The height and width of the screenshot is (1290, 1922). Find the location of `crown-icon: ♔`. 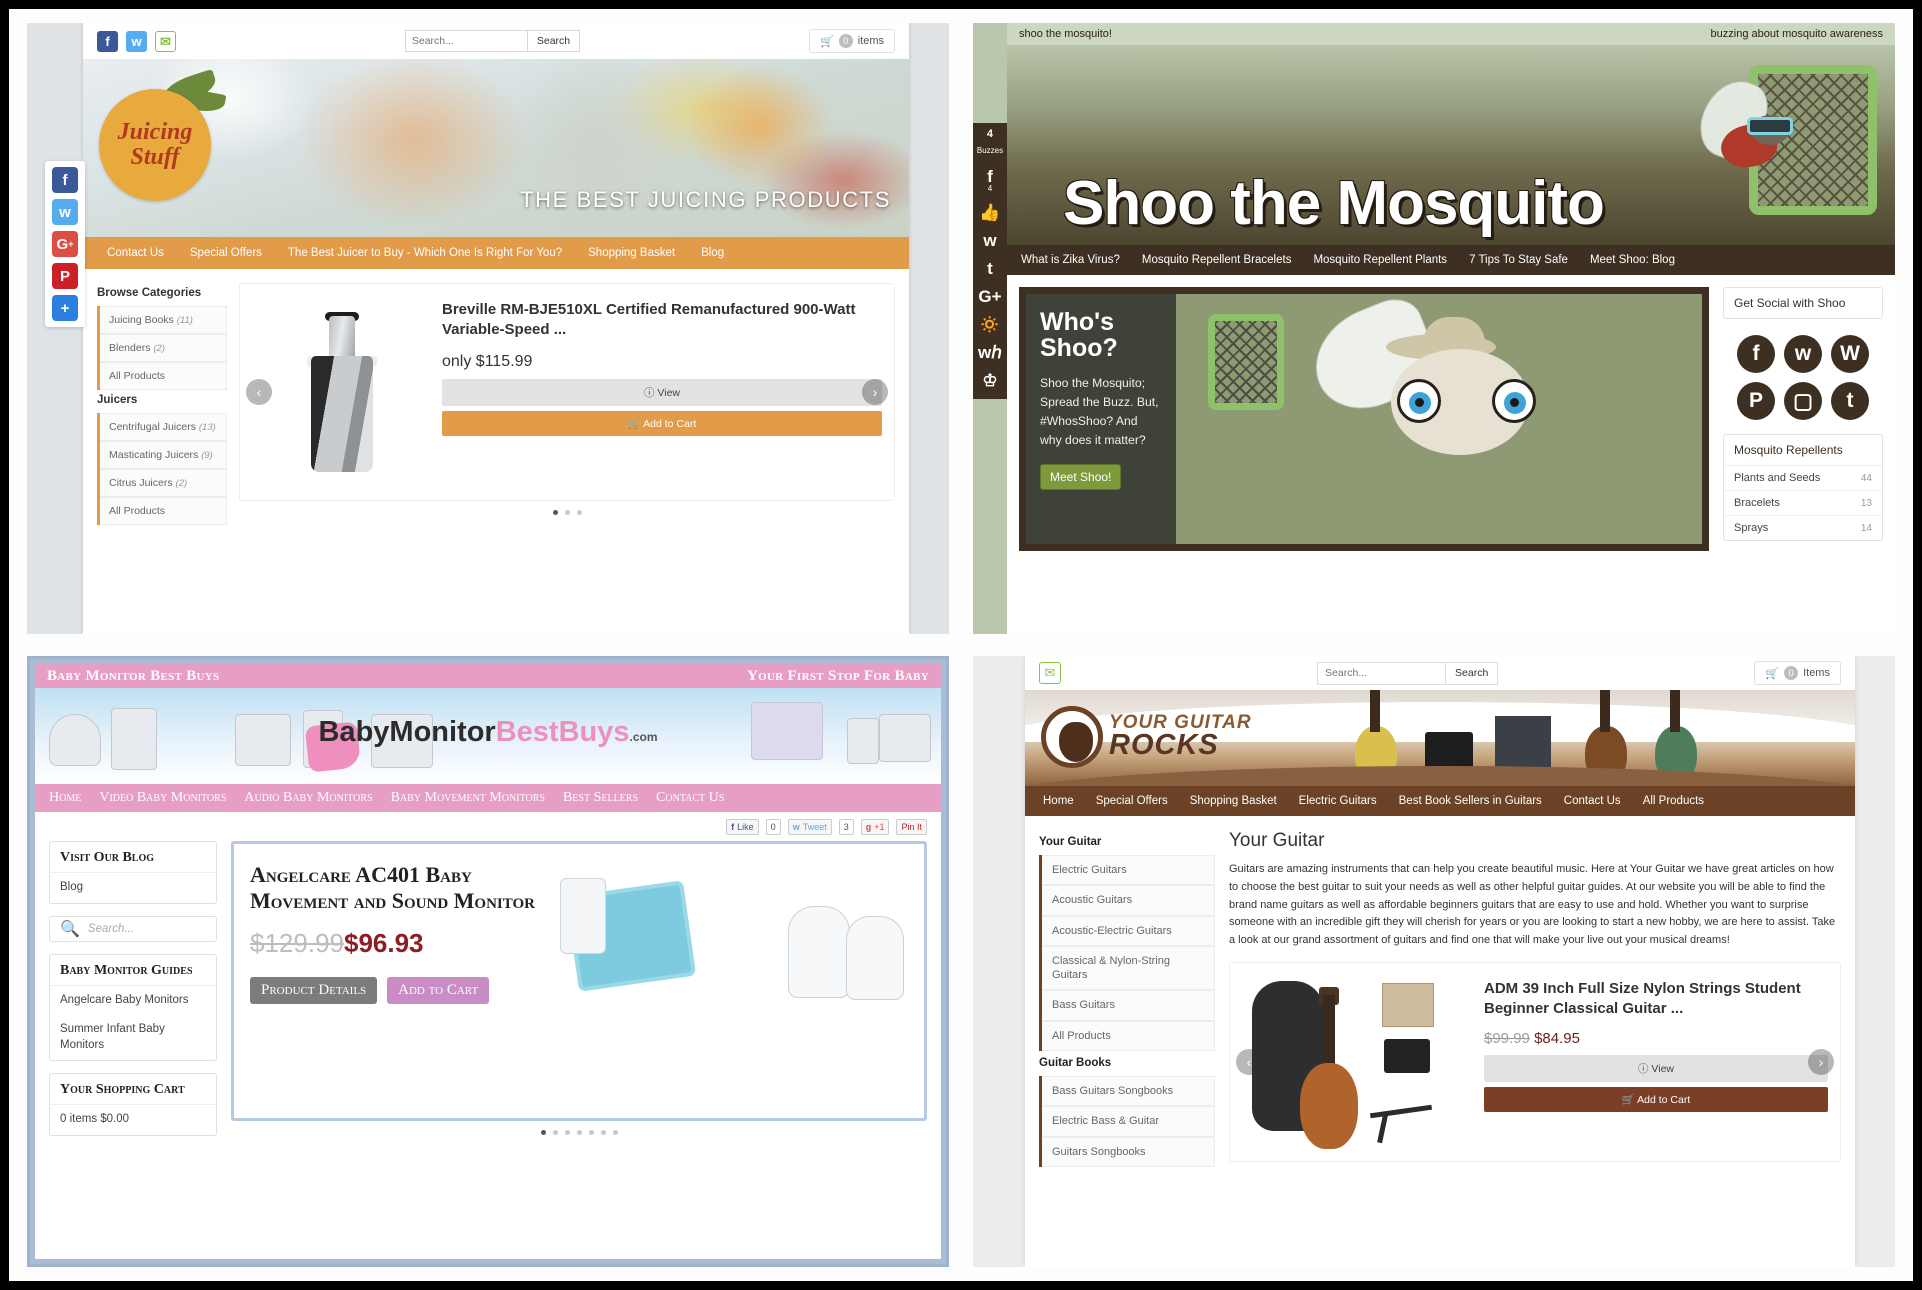

crown-icon: ♔ is located at coordinates (989, 380).